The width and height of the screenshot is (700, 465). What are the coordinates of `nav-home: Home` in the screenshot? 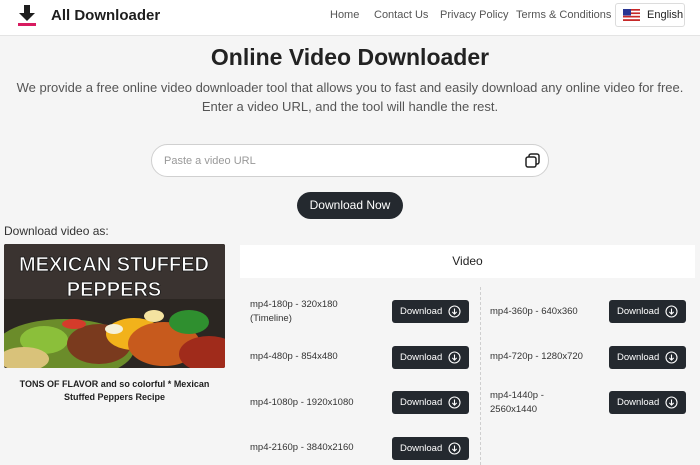 It's located at (344, 15).